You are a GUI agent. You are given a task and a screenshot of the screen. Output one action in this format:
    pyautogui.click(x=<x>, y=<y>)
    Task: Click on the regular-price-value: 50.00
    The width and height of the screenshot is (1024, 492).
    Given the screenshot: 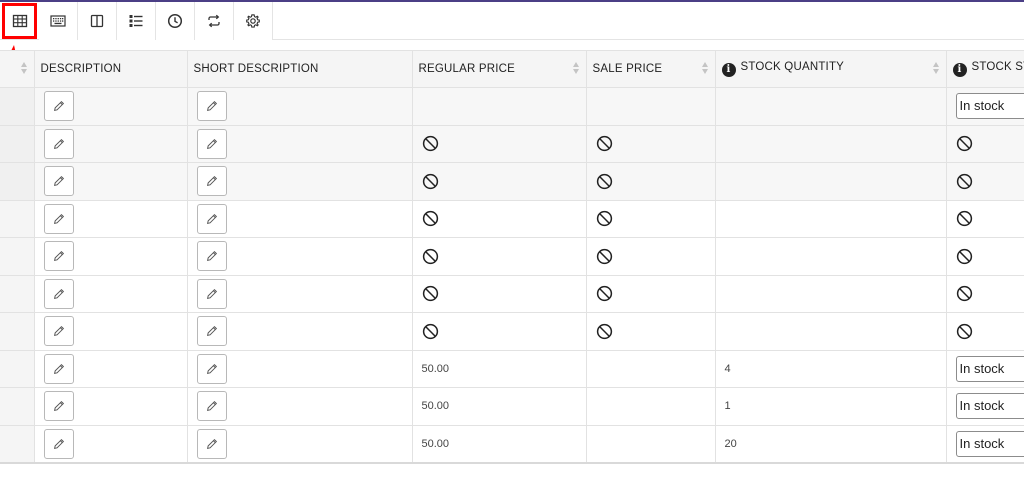 What is the action you would take?
    pyautogui.click(x=435, y=443)
    